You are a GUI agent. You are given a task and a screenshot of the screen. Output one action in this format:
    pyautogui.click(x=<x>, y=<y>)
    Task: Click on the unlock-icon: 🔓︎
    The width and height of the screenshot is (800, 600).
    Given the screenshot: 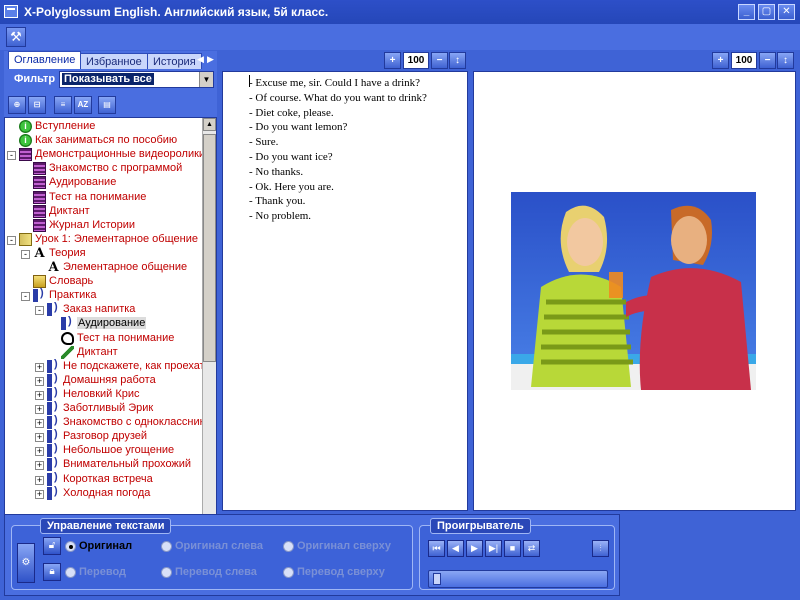 What is the action you would take?
    pyautogui.click(x=52, y=546)
    